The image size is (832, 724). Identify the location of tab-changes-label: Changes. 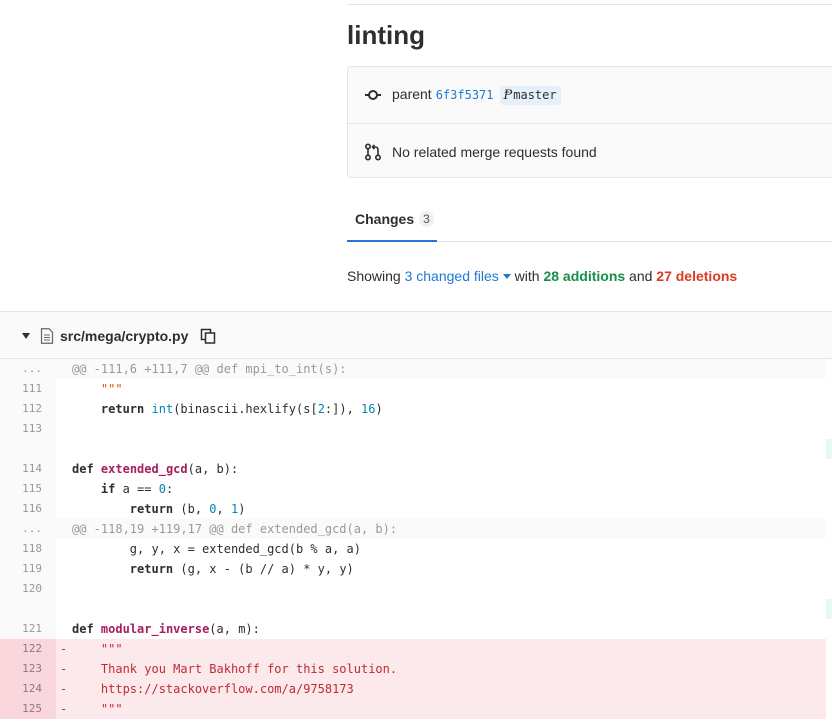
(385, 219).